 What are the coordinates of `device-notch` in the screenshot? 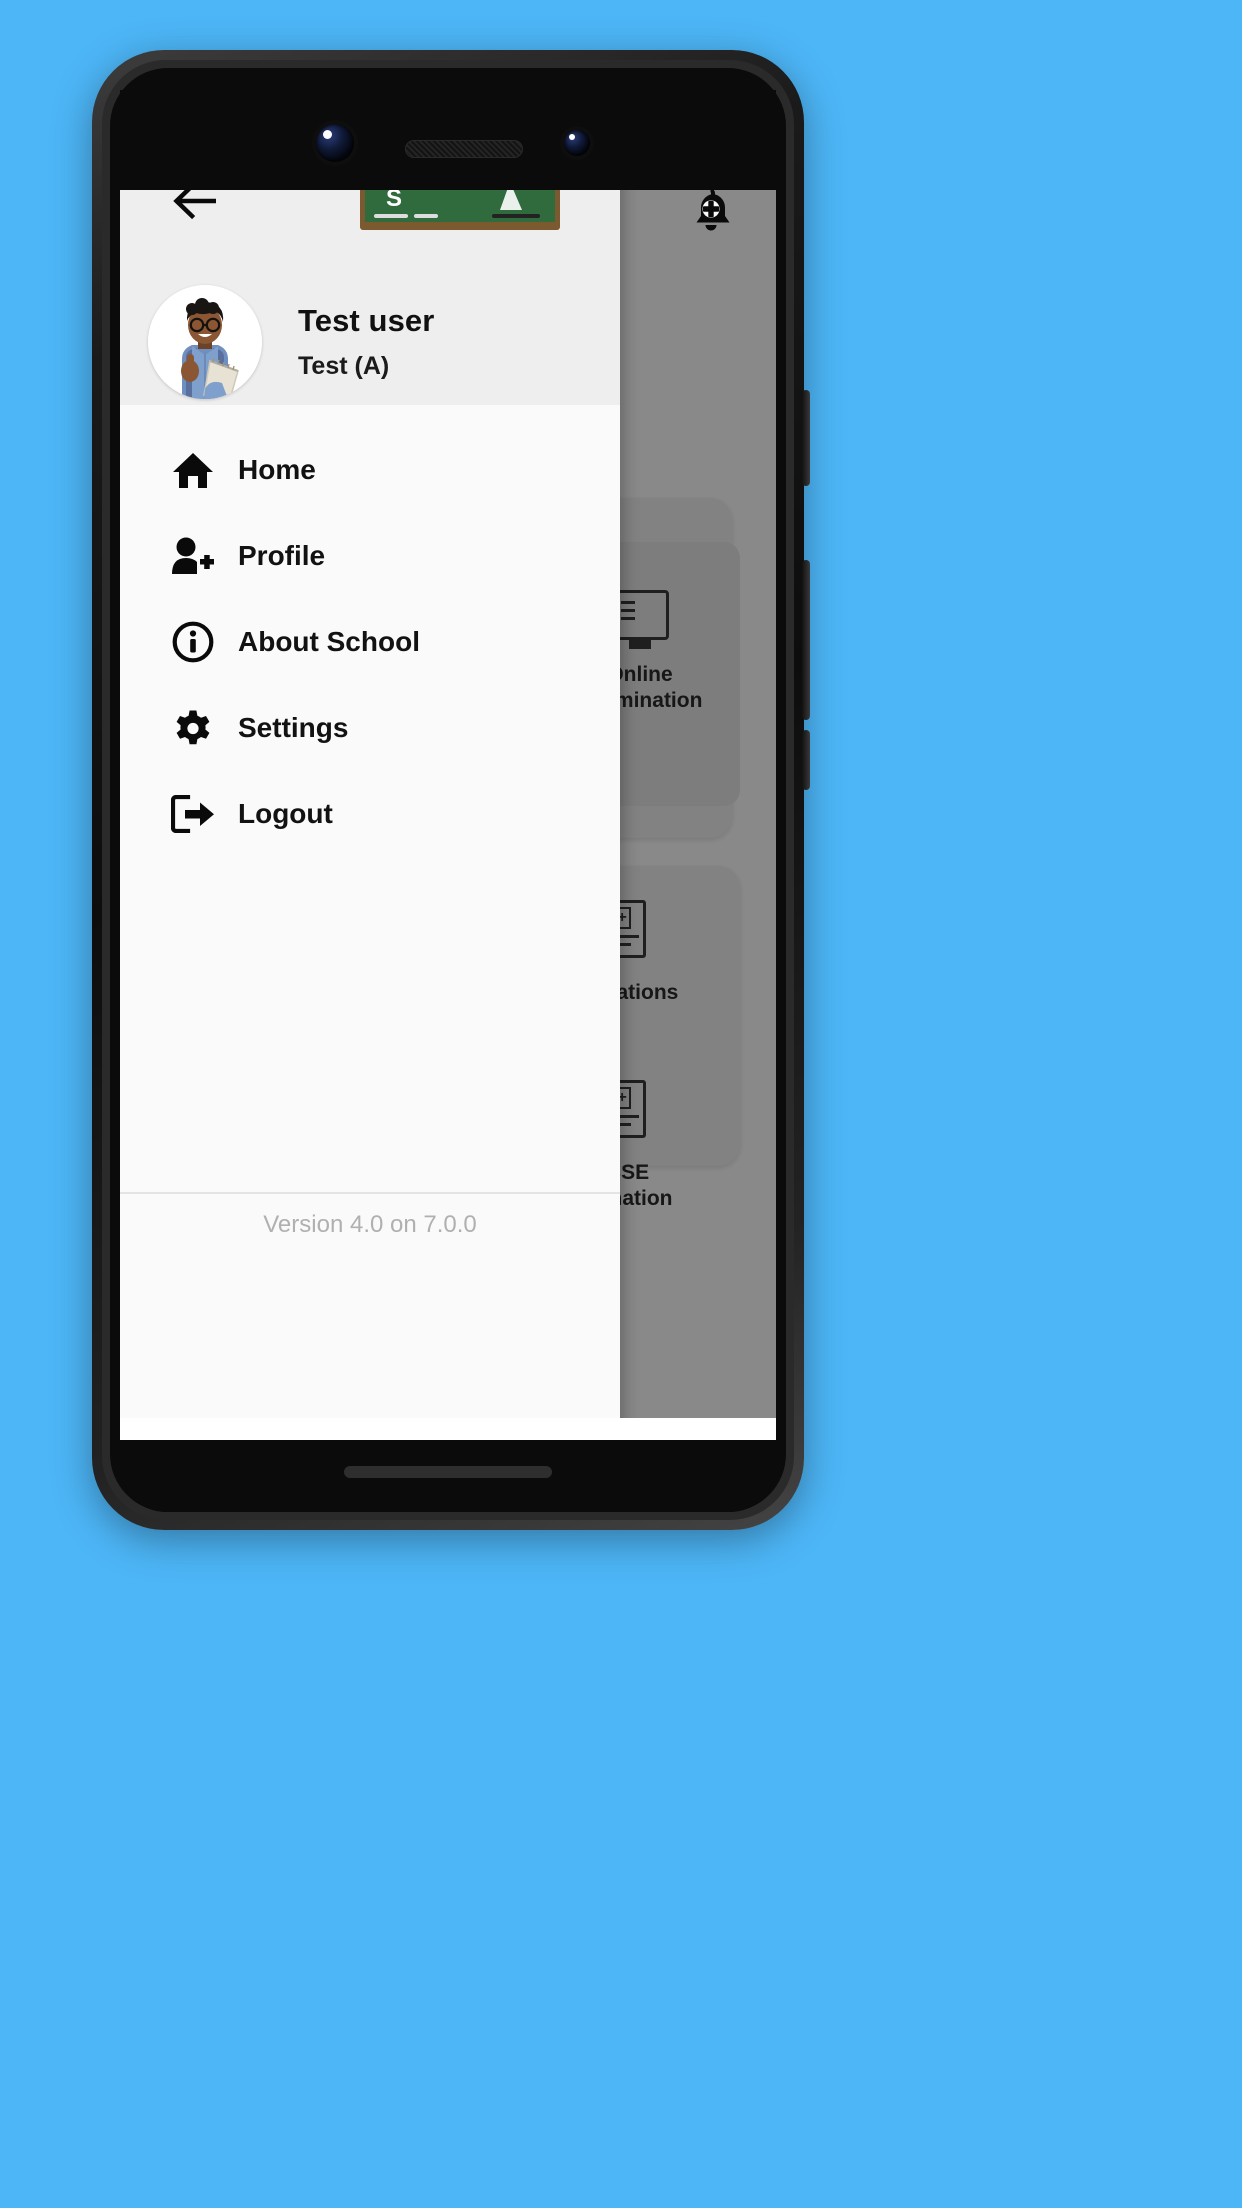 It's located at (448, 140).